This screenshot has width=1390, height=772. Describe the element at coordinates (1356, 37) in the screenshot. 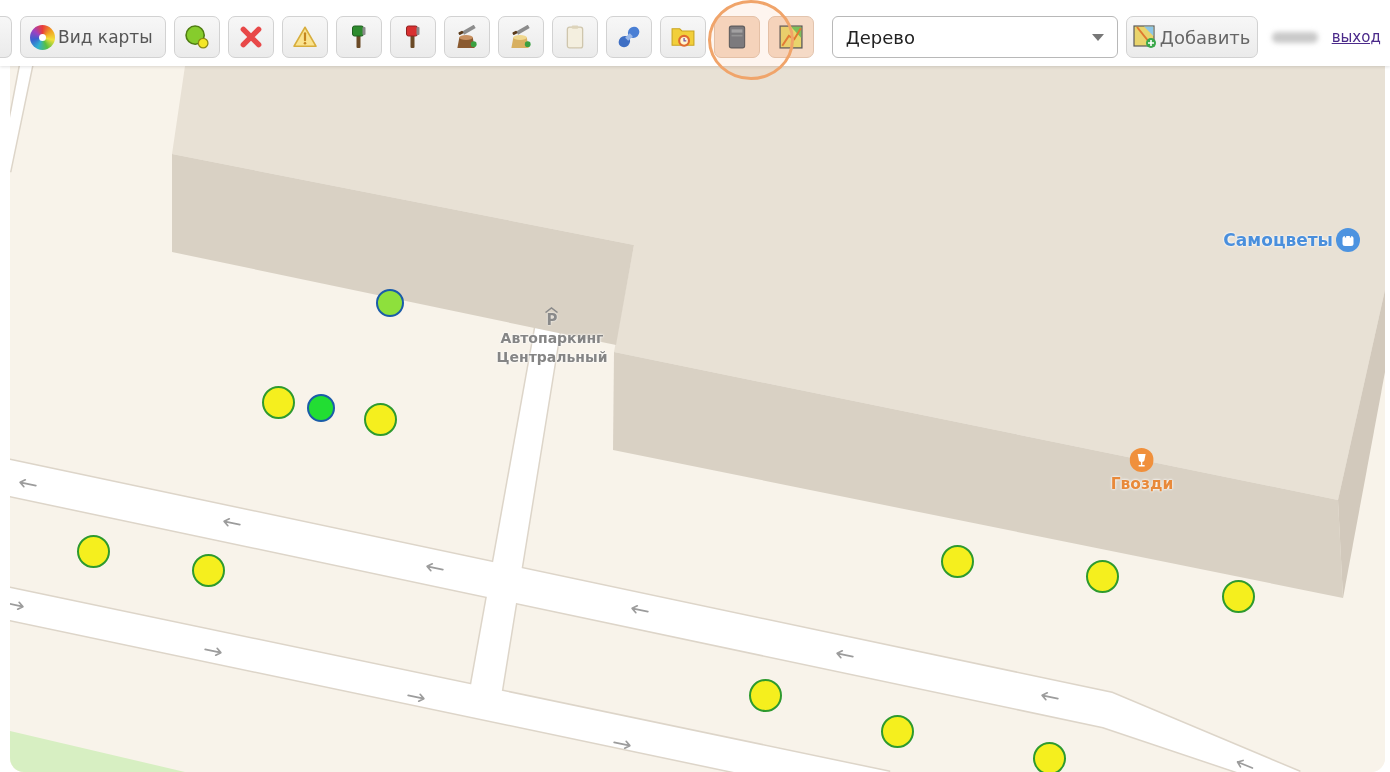

I see `logout-link: выход` at that location.